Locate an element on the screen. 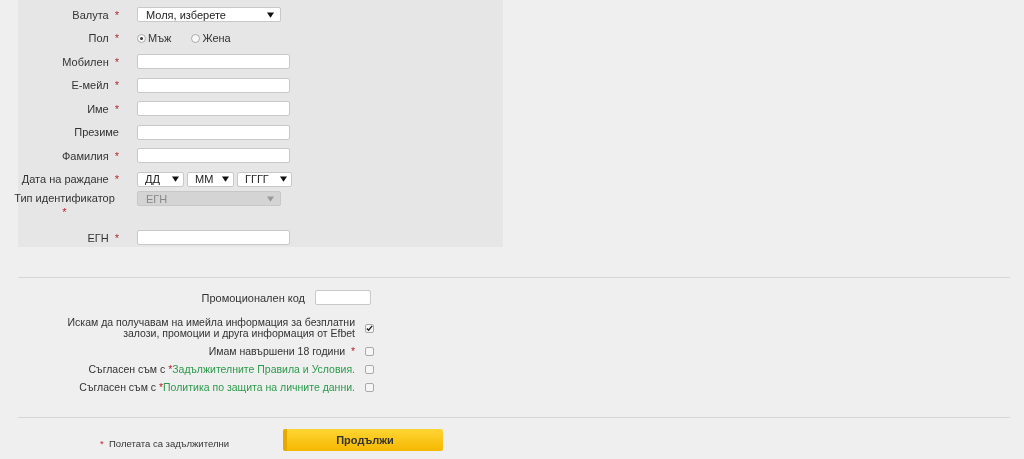 The height and width of the screenshot is (459, 1024). continue-button: Продължи is located at coordinates (363, 440).